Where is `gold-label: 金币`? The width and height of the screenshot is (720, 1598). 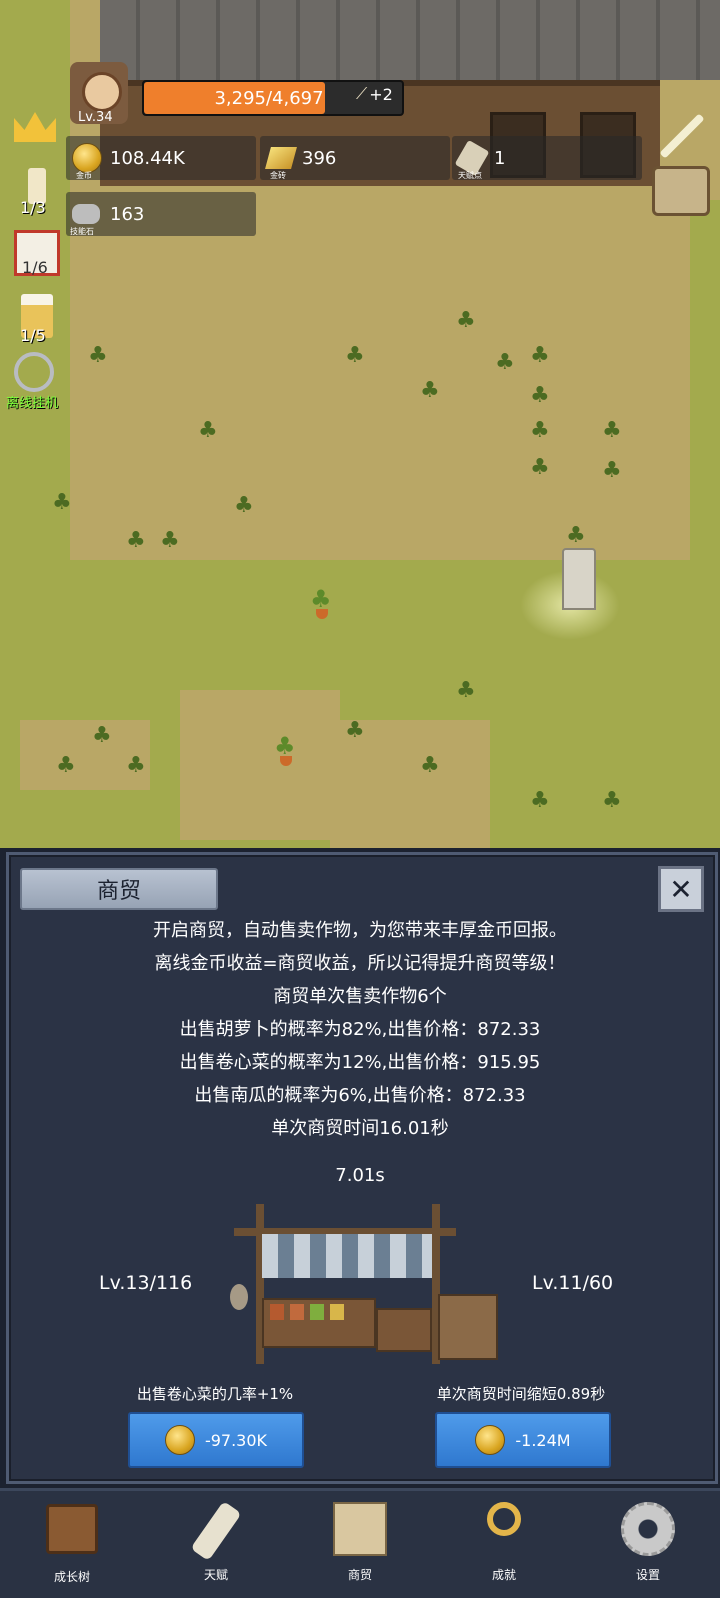
gold-label: 金币 is located at coordinates (84, 175).